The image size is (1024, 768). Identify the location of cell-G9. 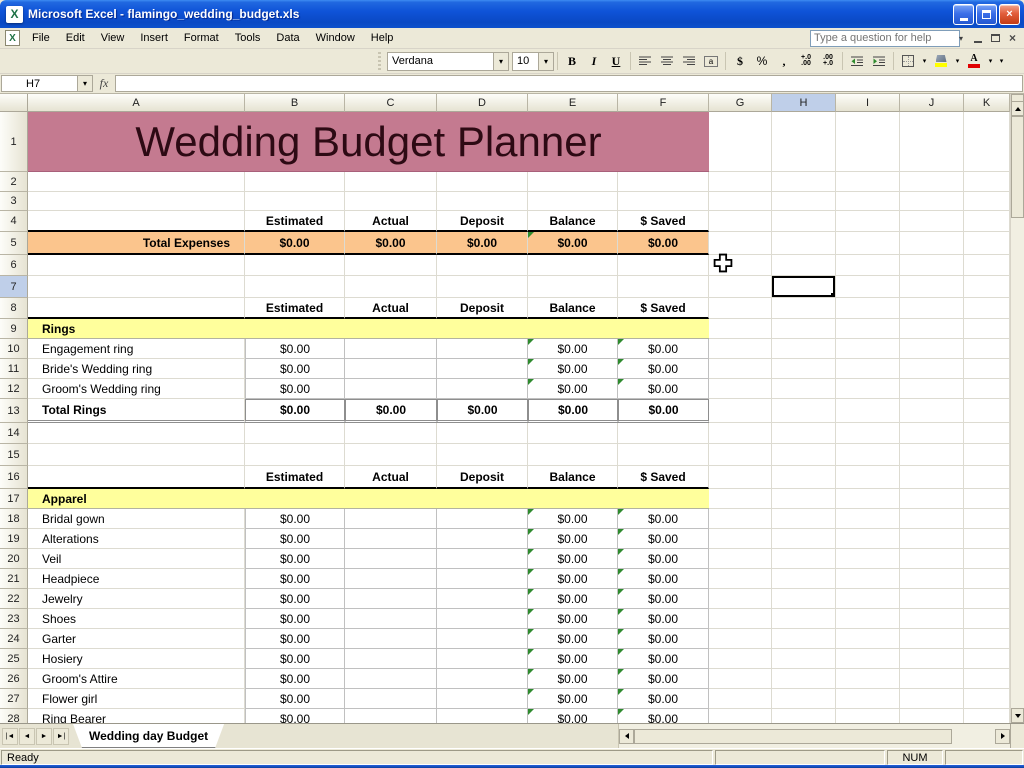
(740, 329).